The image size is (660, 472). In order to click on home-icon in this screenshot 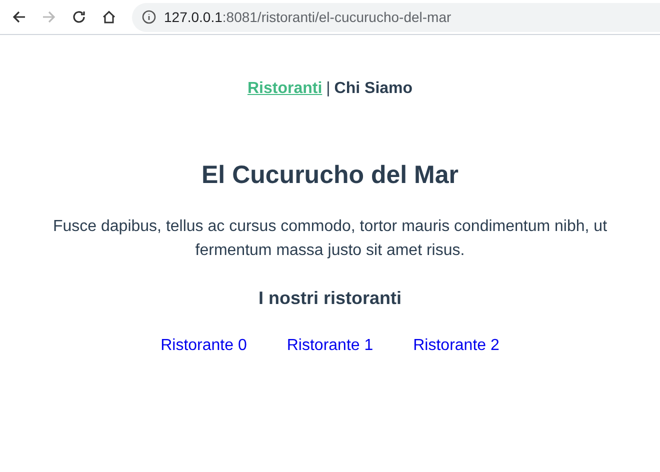, I will do `click(109, 17)`.